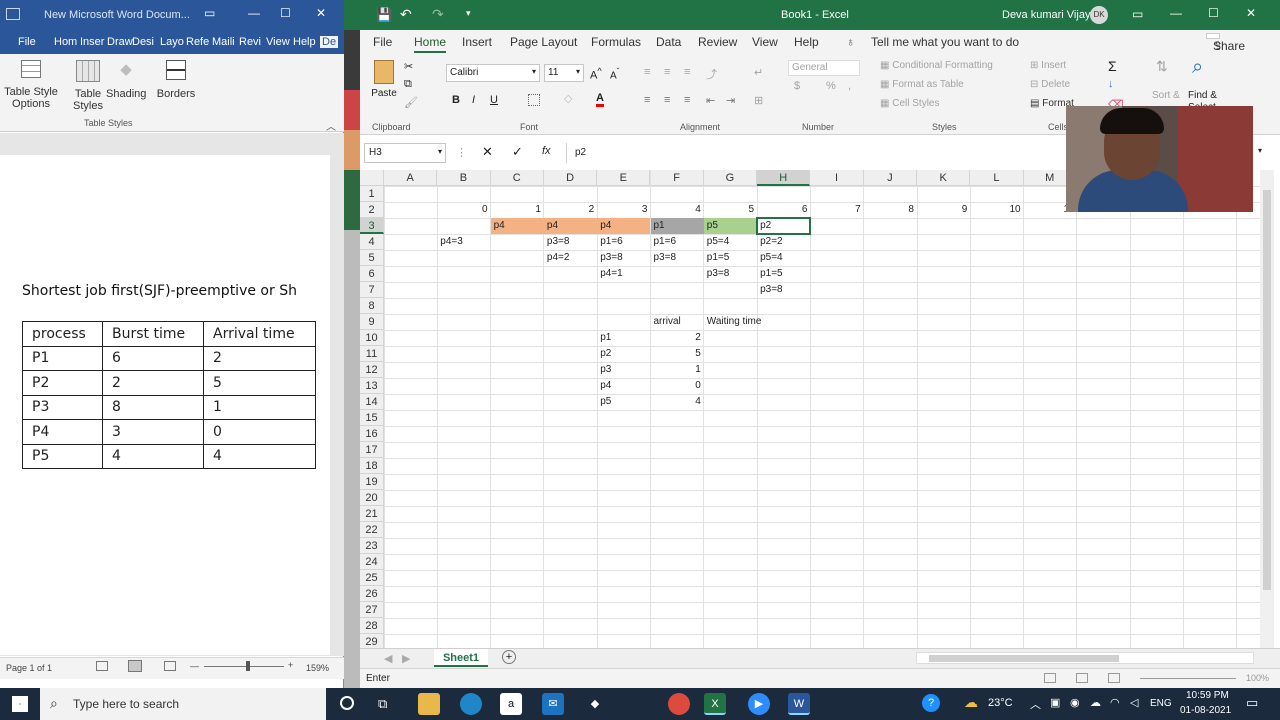 This screenshot has height=720, width=1280. I want to click on format-as-table-button: ▦ Format as Table, so click(922, 84).